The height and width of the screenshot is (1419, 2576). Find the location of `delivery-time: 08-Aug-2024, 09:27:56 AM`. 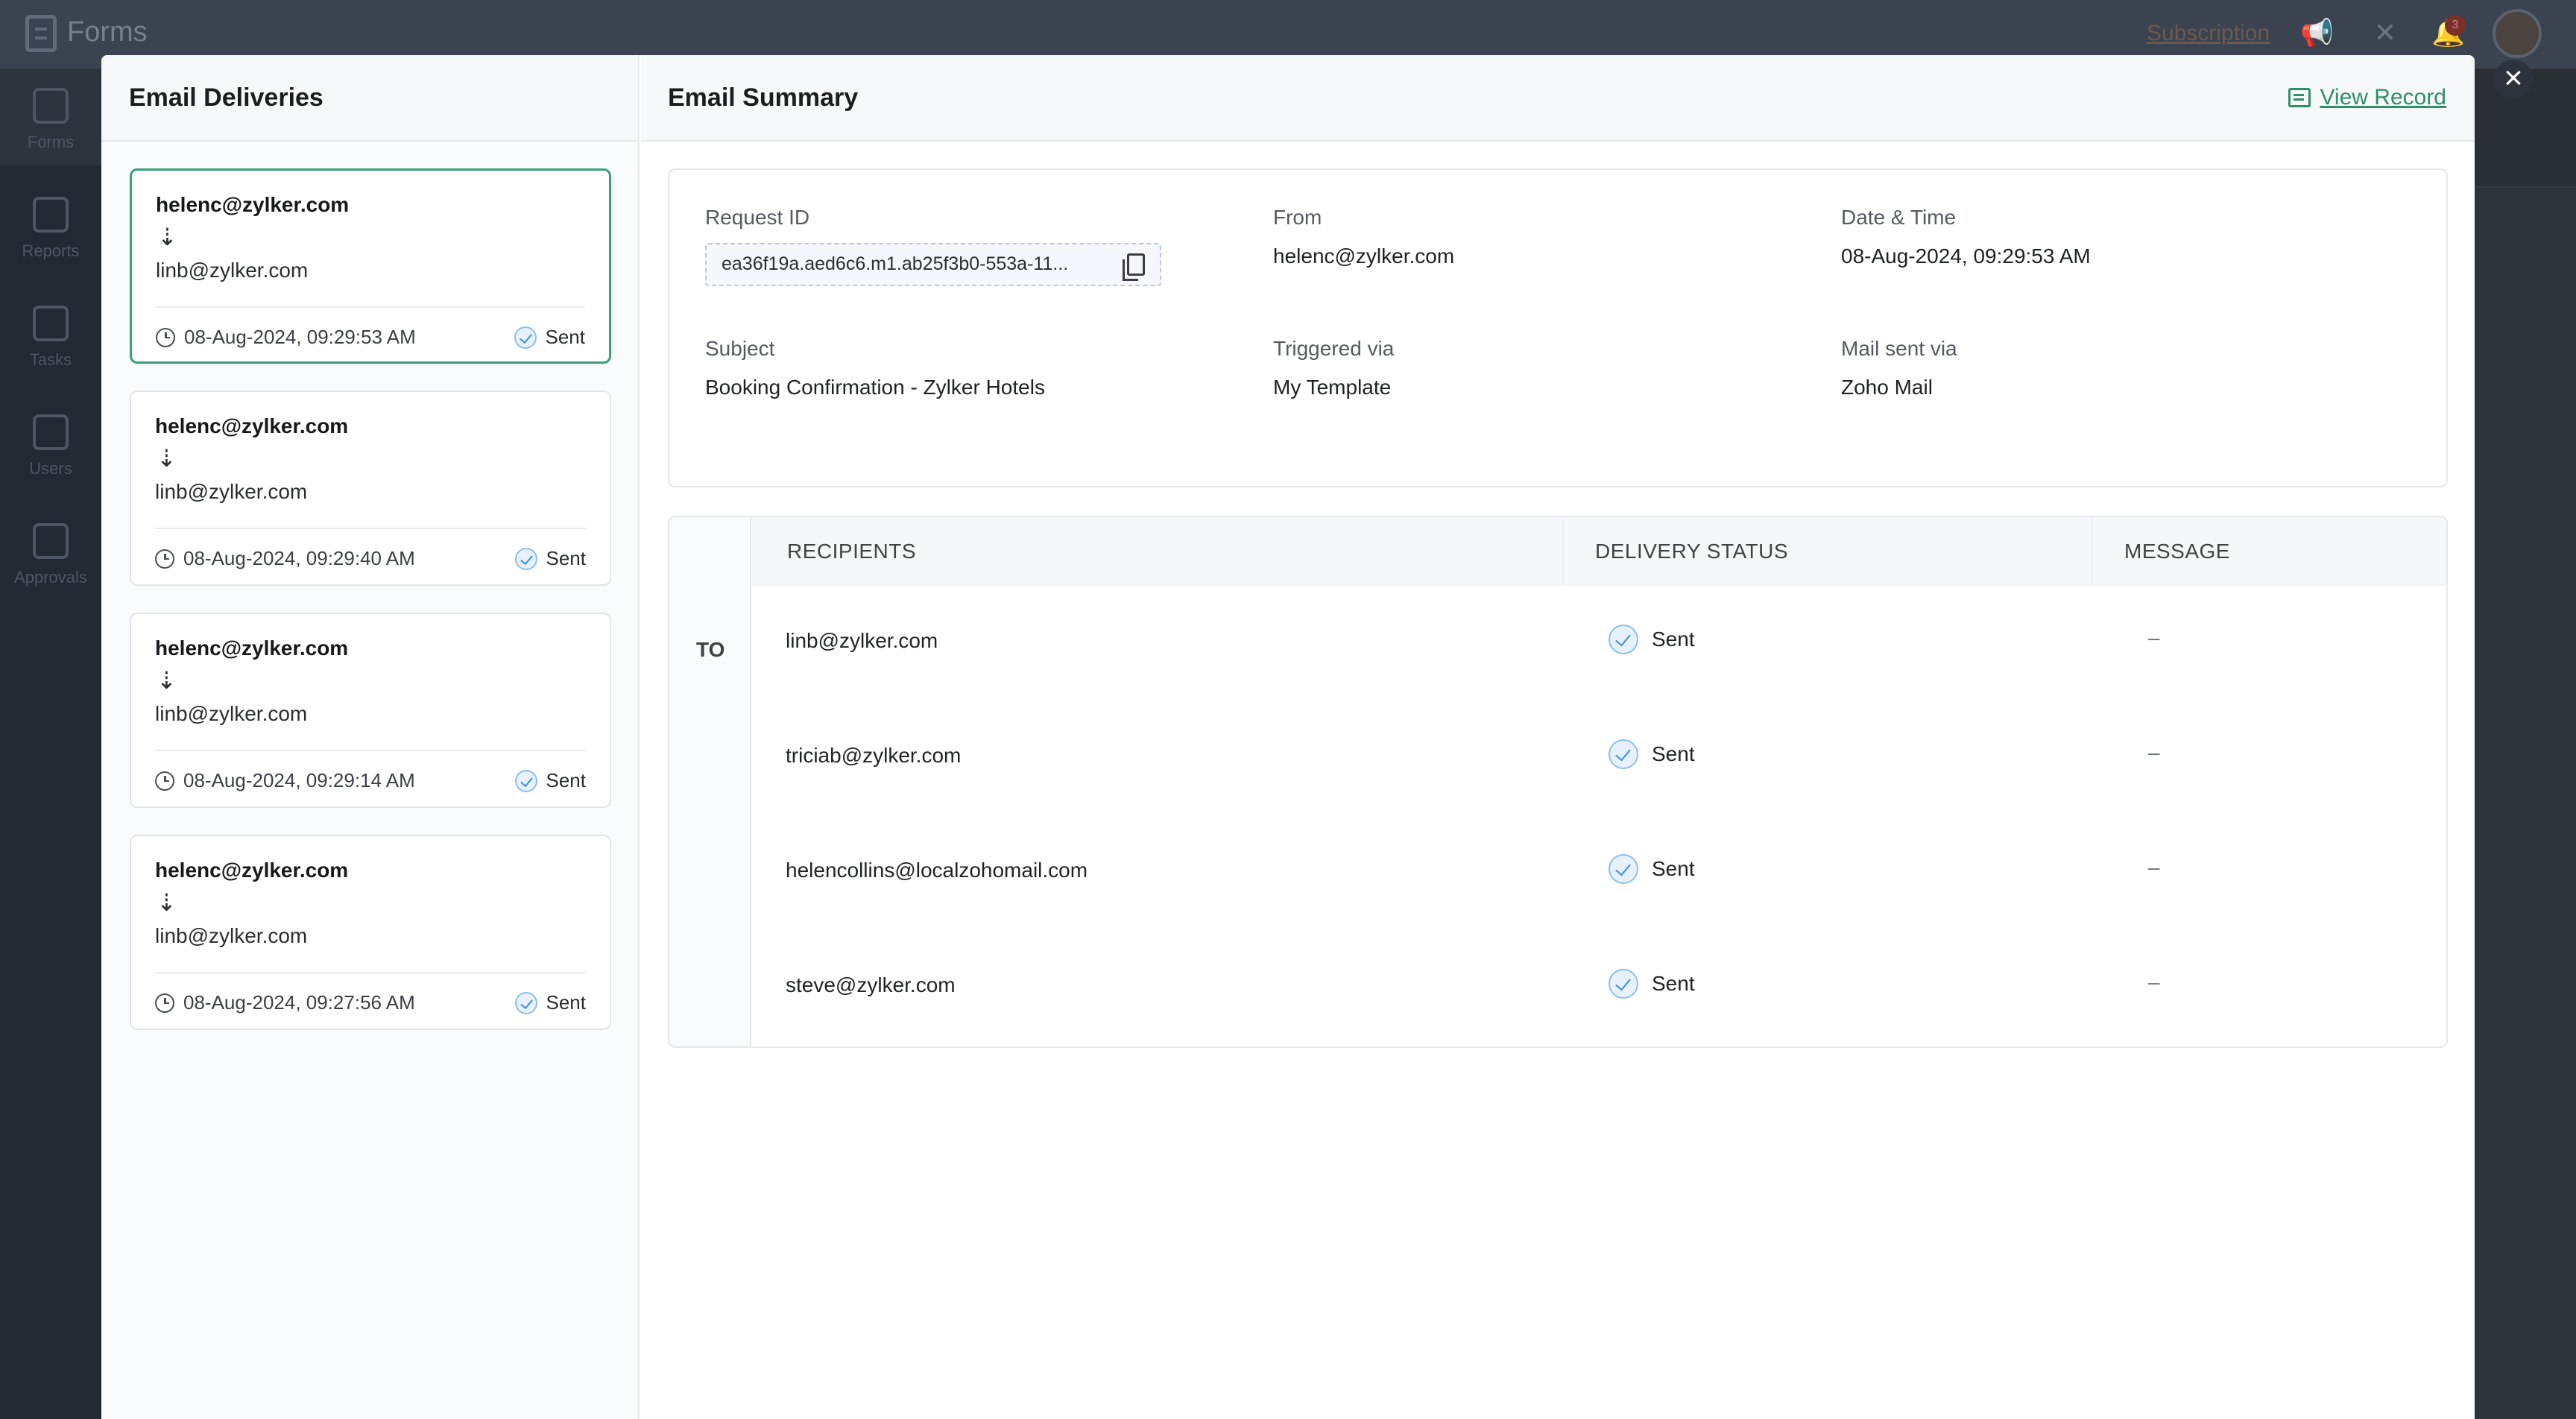

delivery-time: 08-Aug-2024, 09:27:56 AM is located at coordinates (285, 1003).